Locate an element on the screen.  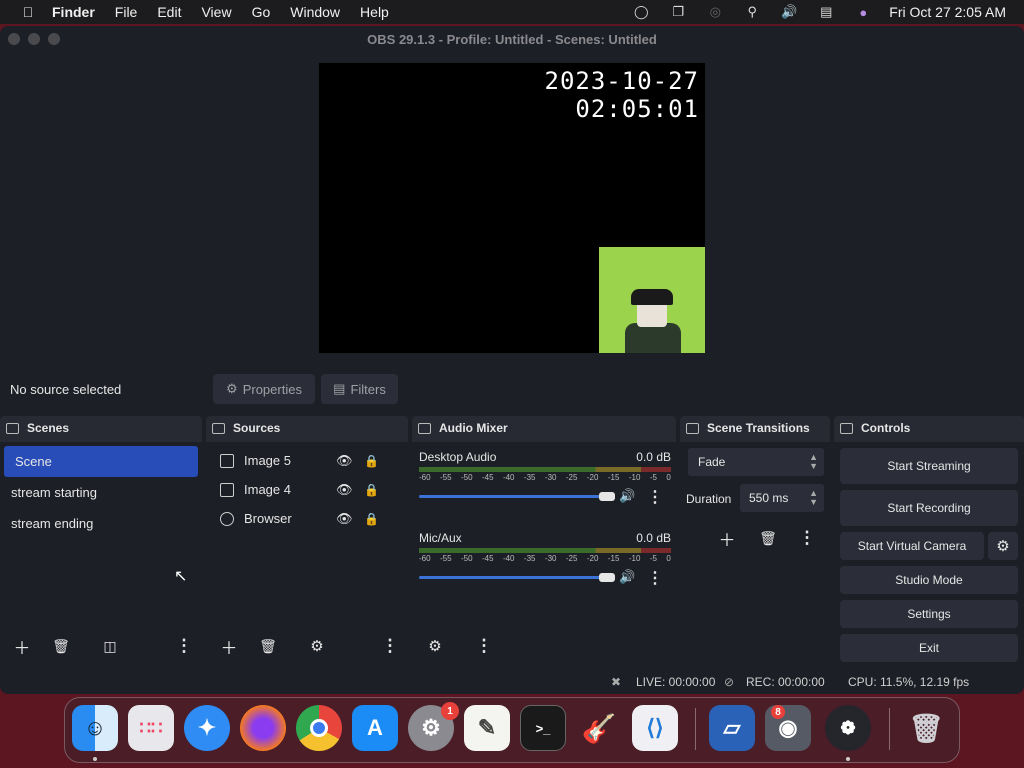
dock-separator is located at coordinates (695, 729).